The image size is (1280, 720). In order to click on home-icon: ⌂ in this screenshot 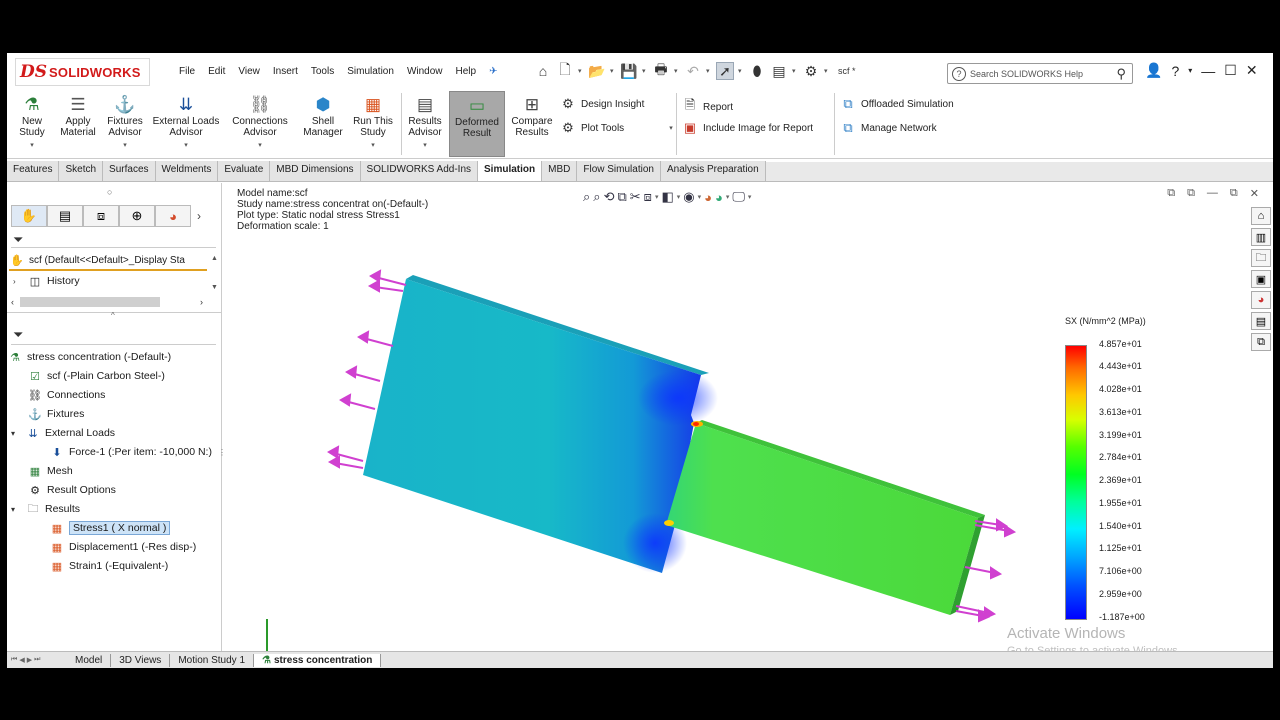, I will do `click(543, 71)`.